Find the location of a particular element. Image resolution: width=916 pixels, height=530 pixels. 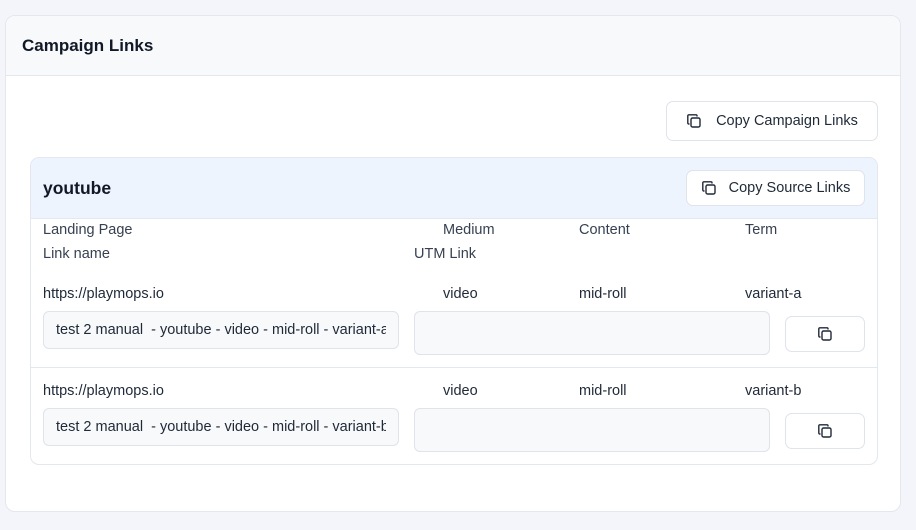

page-title: Campaign Links is located at coordinates (88, 45).